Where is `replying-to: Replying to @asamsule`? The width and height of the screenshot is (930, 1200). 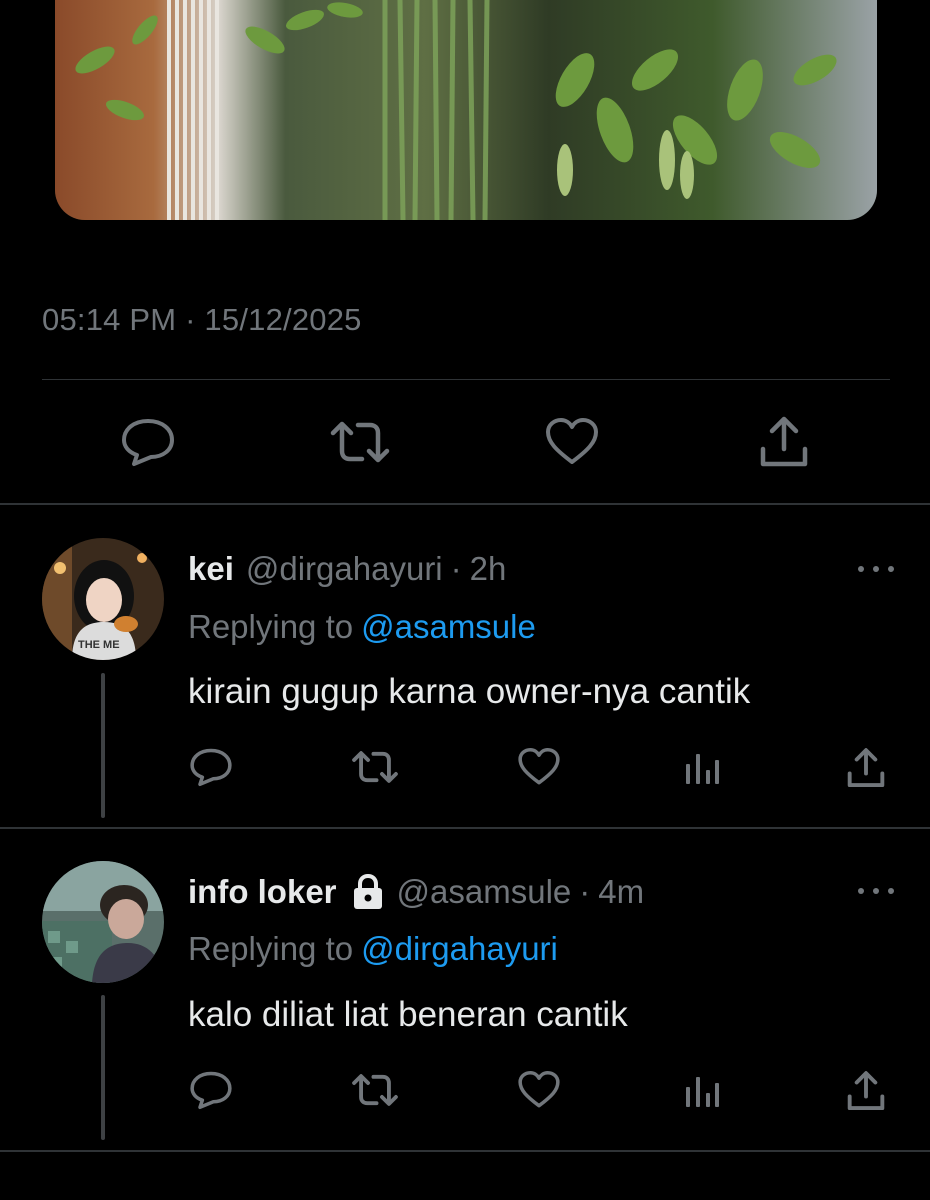
replying-to: Replying to @asamsule is located at coordinates (362, 627).